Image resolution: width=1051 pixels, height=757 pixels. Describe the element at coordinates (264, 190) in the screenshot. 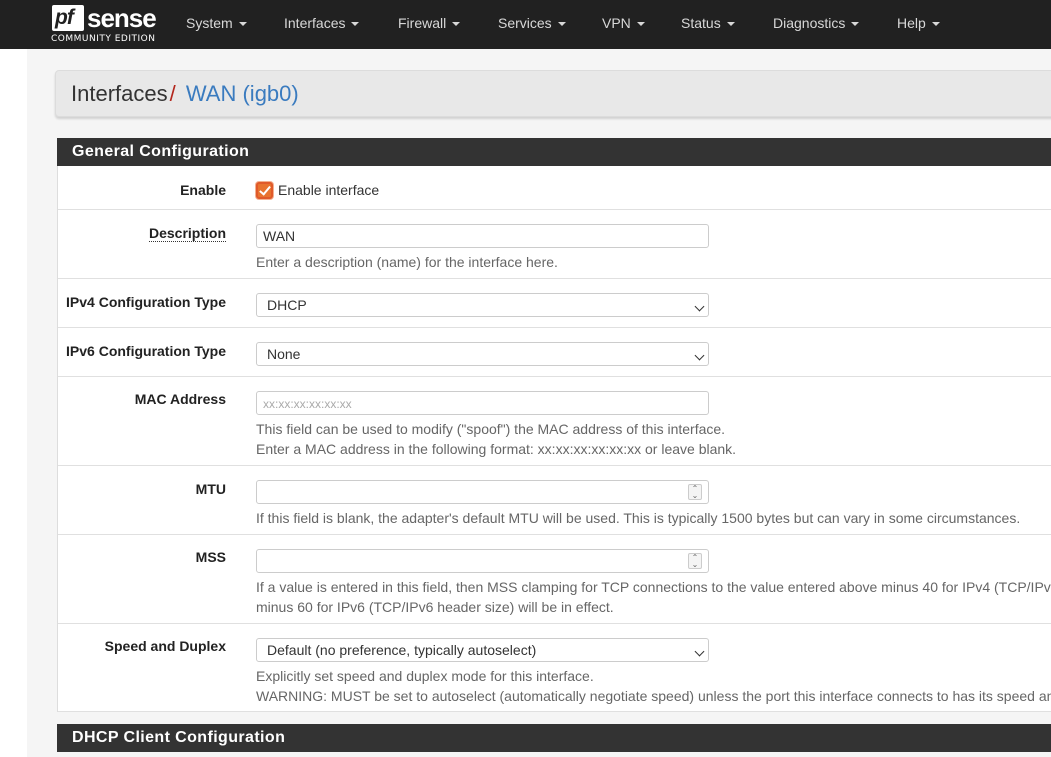

I see `enable-checkbox` at that location.